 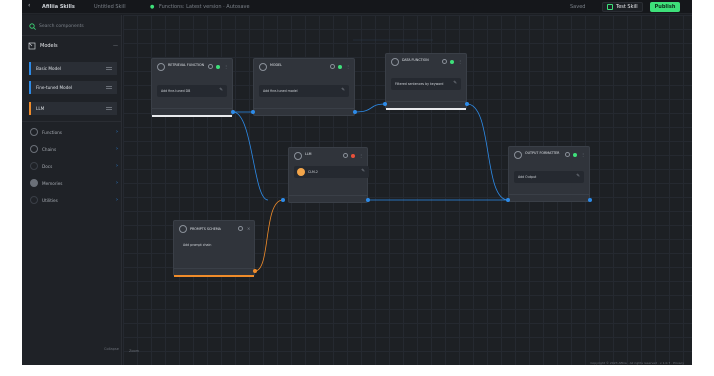 I want to click on category-chains: Chains ›, so click(x=74, y=149).